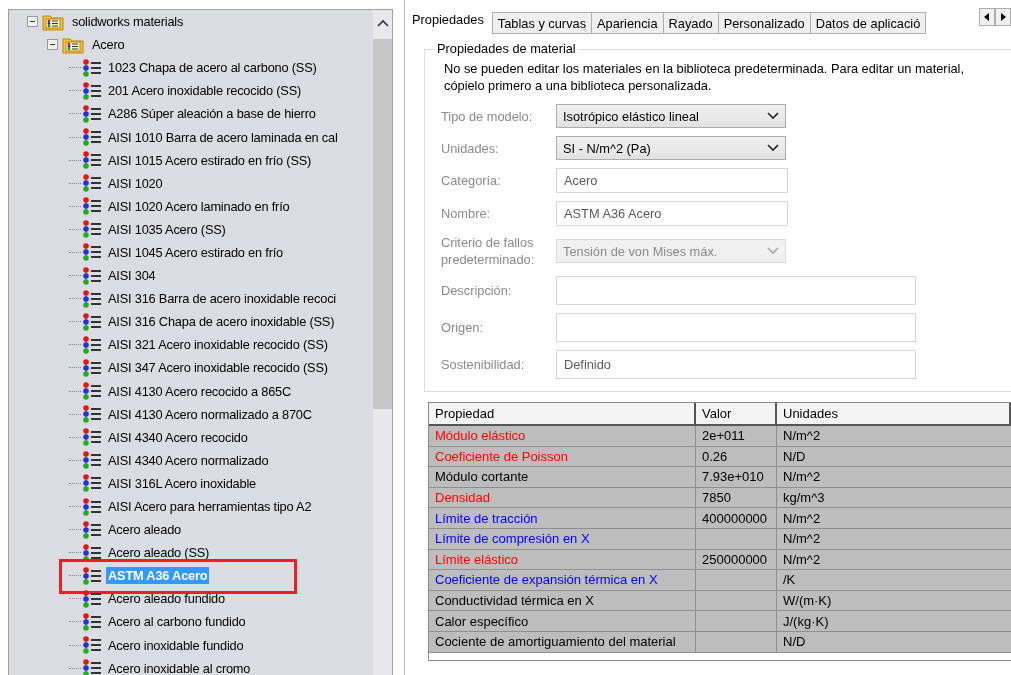  Describe the element at coordinates (736, 518) in the screenshot. I see `table-cell: 400000000` at that location.